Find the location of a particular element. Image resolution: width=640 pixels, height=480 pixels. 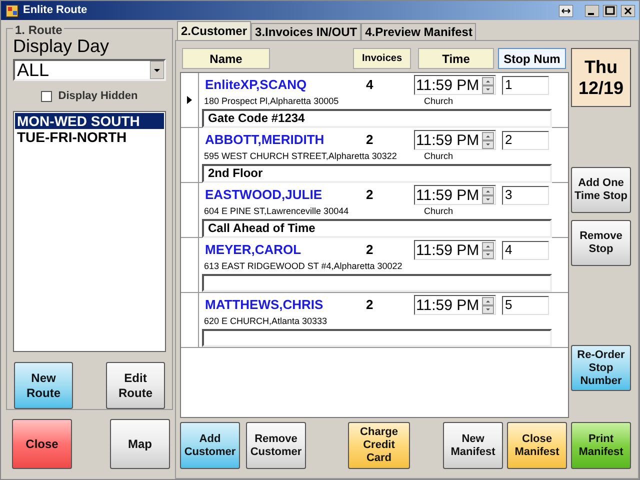

column-header: Name is located at coordinates (226, 58).